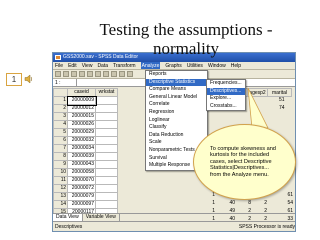 The image size is (320, 240). What do you see at coordinates (74, 74) in the screenshot?
I see `print-icon` at bounding box center [74, 74].